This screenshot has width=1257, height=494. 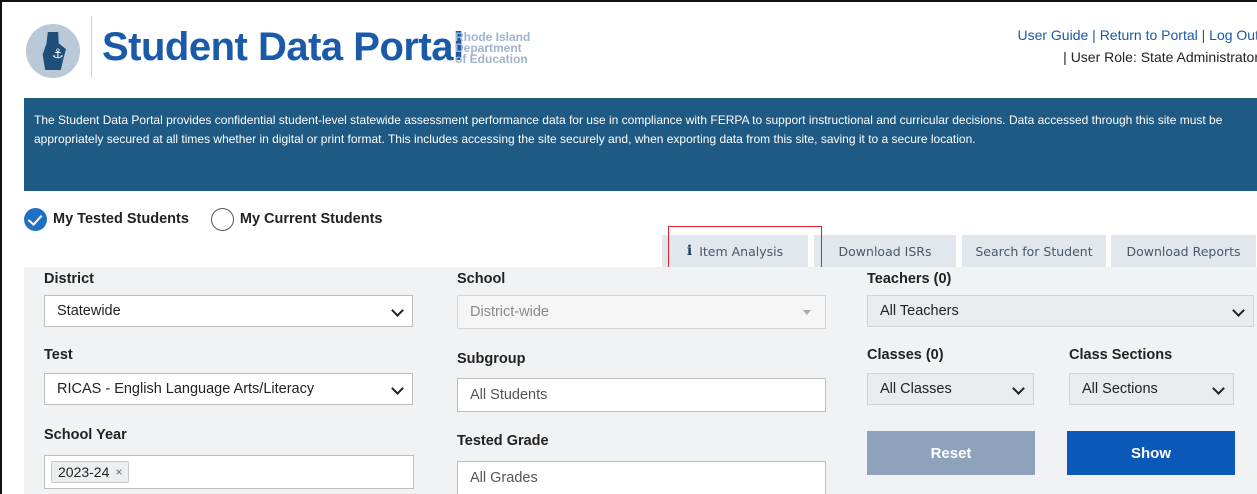 What do you see at coordinates (311, 219) in the screenshot?
I see `radio-label-current: My Current Students` at bounding box center [311, 219].